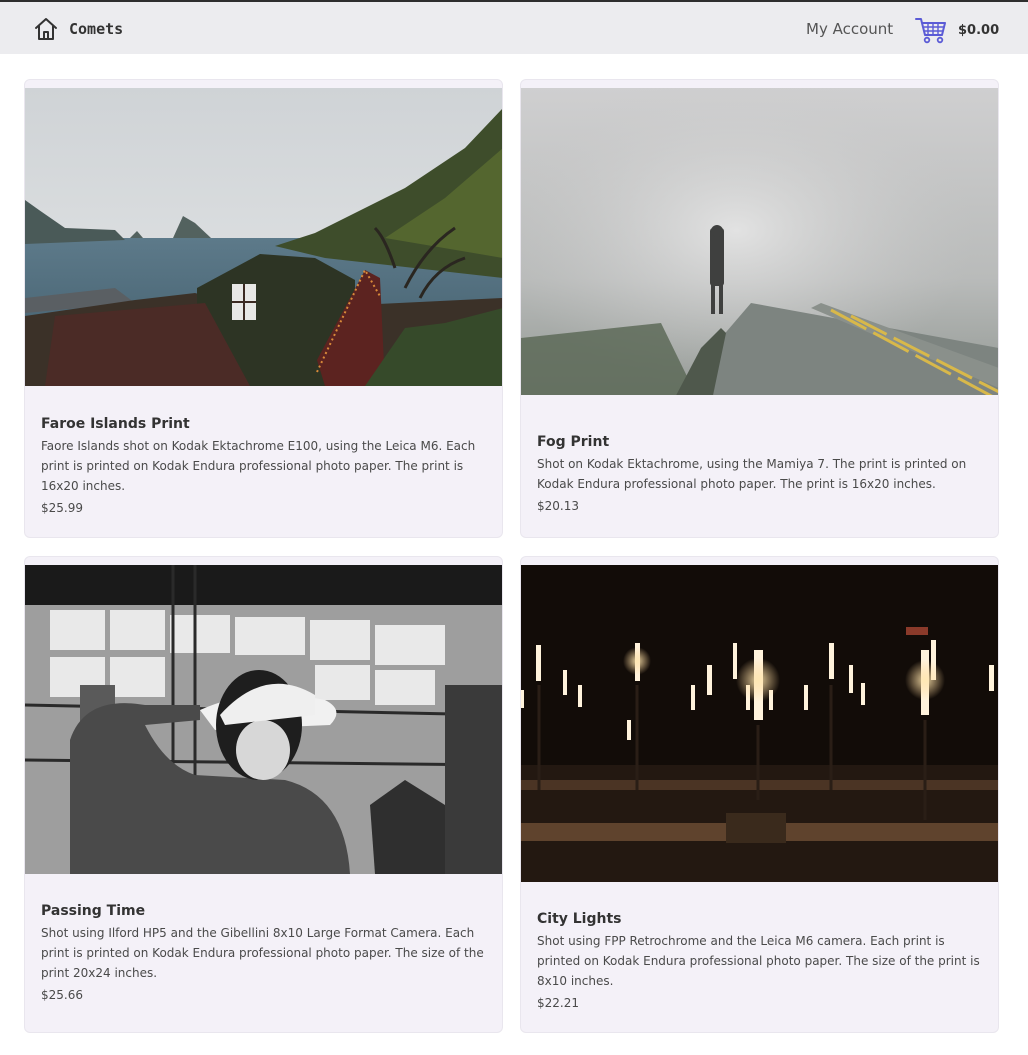 The image size is (1028, 1055). Describe the element at coordinates (956, 30) in the screenshot. I see `cart-button: $0.00` at that location.